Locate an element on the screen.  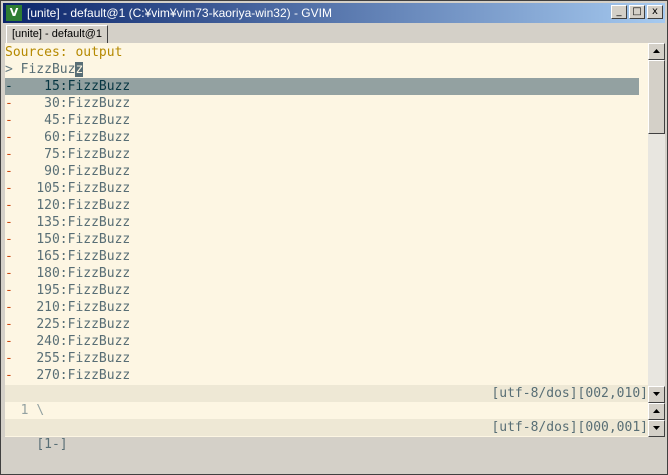
candidate-text: 75:FizzBuzz is located at coordinates (87, 154).